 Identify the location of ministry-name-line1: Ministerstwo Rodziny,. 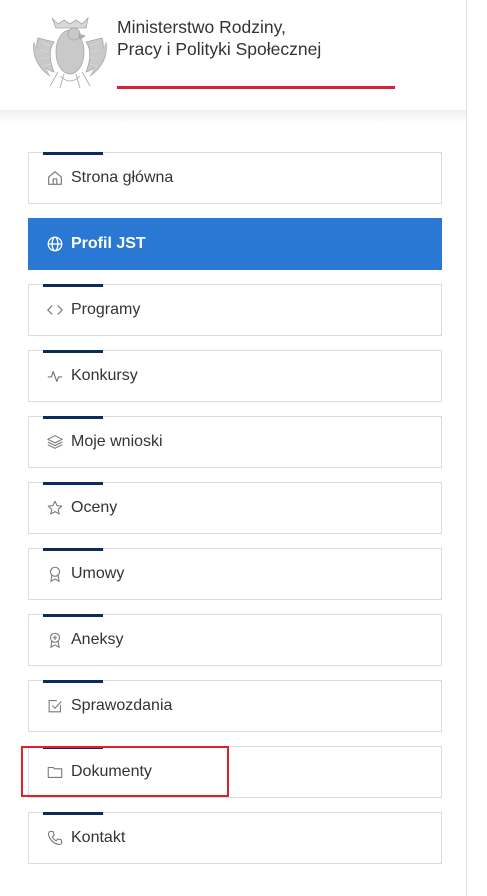
(201, 27).